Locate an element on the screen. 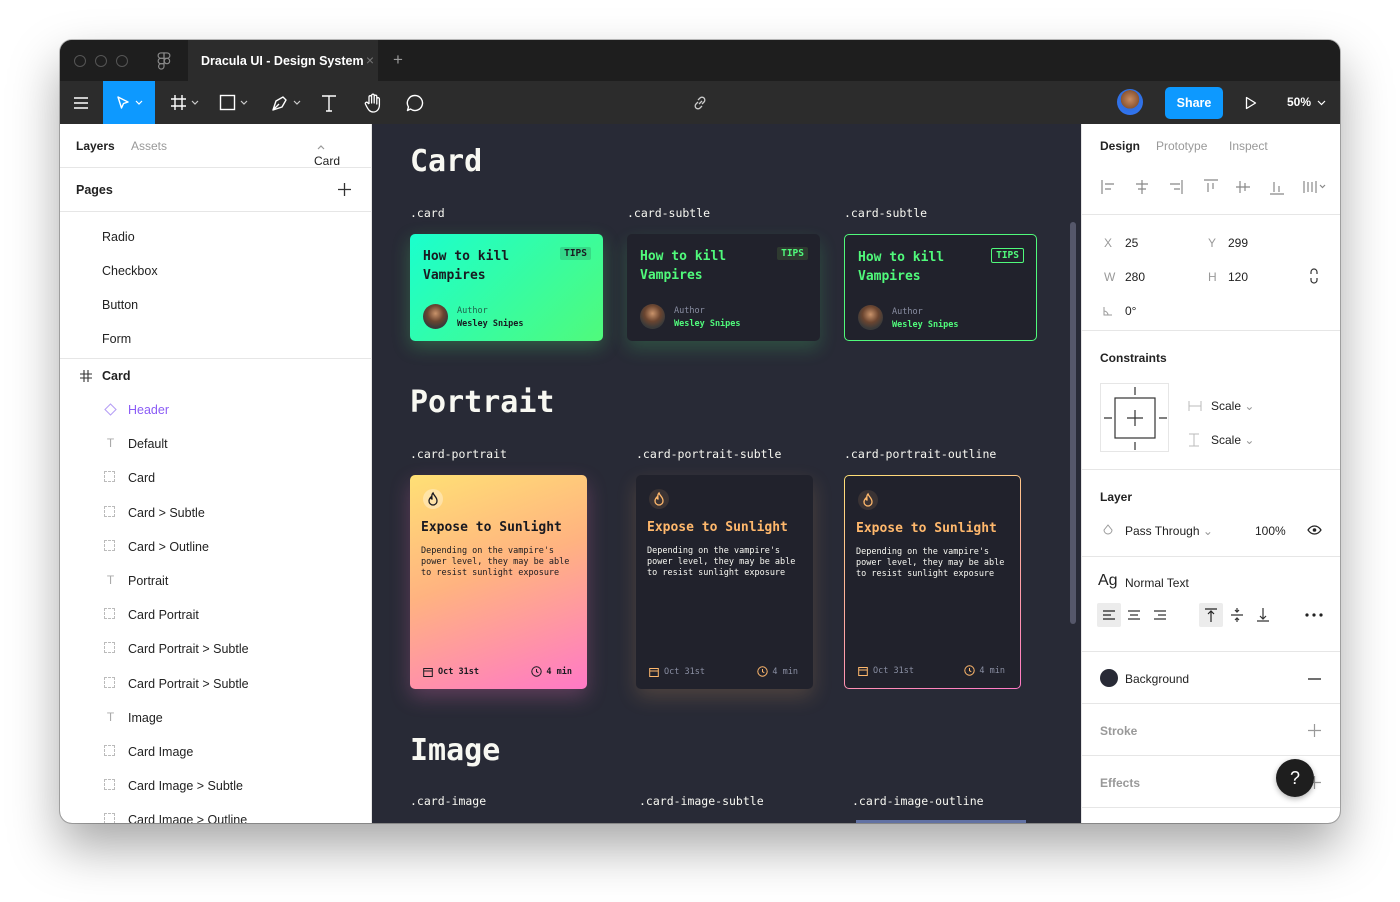  layer-label: Card Image > Outline is located at coordinates (188, 818).